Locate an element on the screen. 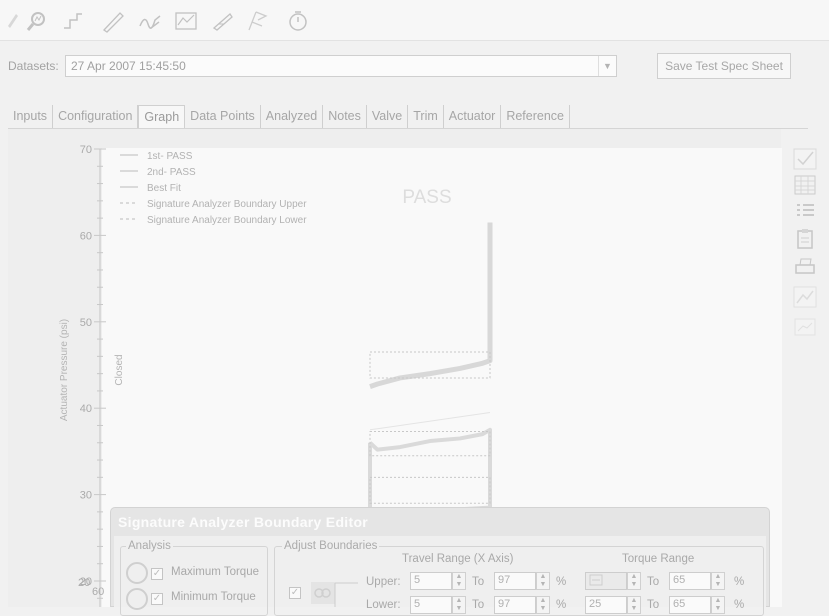 The height and width of the screenshot is (616, 829). lower-label: Lower: is located at coordinates (383, 605).